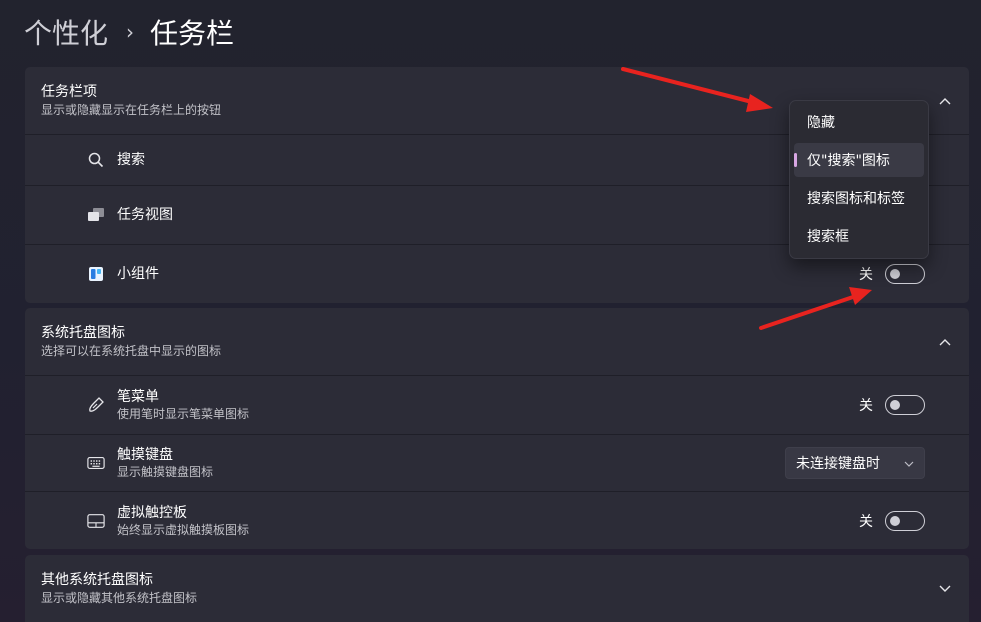  What do you see at coordinates (96, 274) in the screenshot?
I see `widgets-icon` at bounding box center [96, 274].